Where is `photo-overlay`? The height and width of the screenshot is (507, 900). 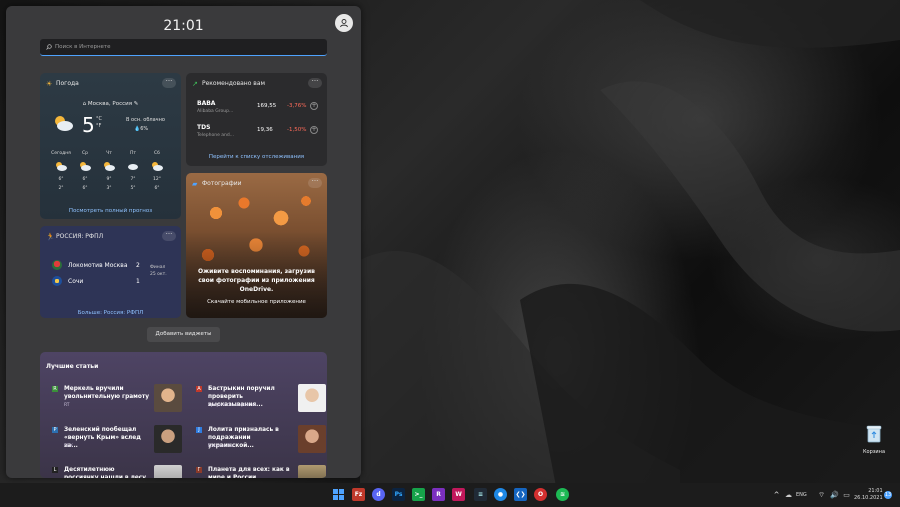 photo-overlay is located at coordinates (256, 245).